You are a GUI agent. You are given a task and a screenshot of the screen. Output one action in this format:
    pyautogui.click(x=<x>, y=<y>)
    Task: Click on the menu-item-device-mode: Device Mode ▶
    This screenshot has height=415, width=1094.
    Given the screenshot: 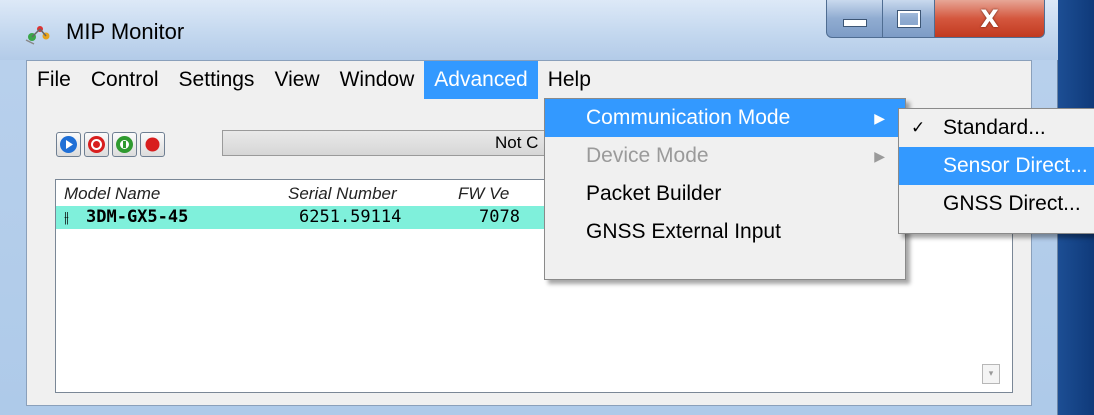 What is the action you would take?
    pyautogui.click(x=725, y=156)
    